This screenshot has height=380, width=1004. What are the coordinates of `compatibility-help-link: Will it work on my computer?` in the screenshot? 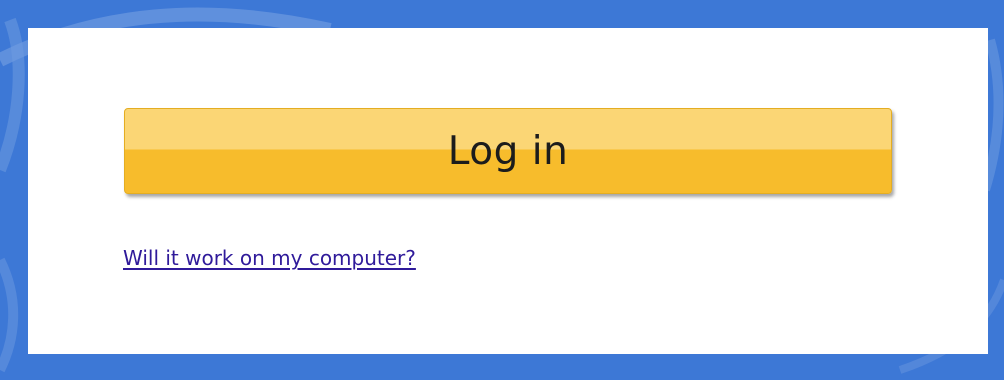 It's located at (269, 258).